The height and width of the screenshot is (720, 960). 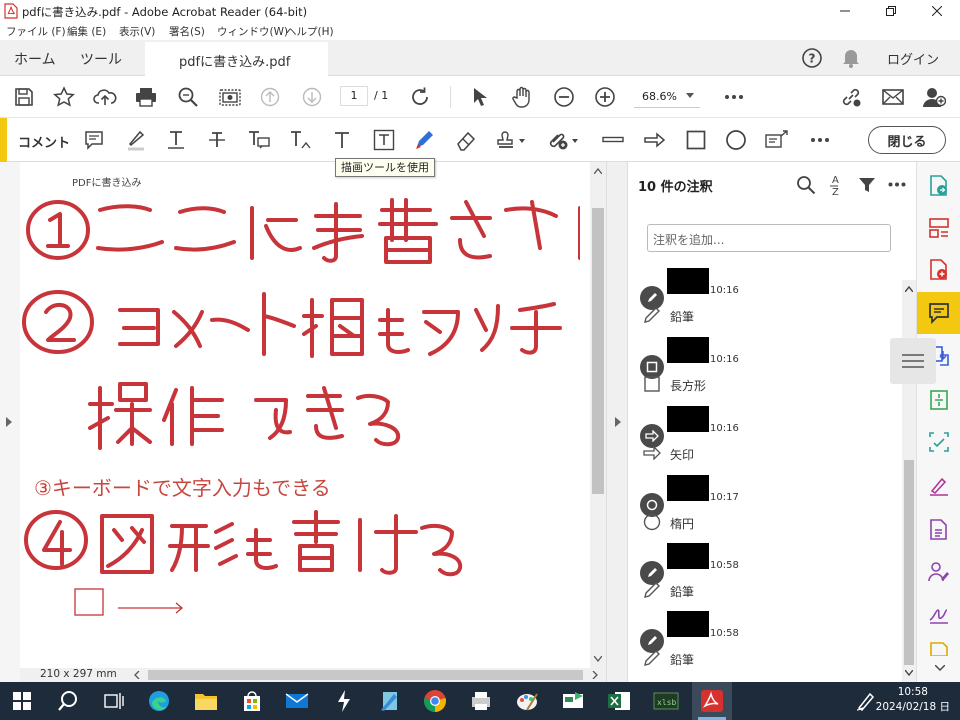 I want to click on tab-document: pdfに書き込み.pdf, so click(x=236, y=58).